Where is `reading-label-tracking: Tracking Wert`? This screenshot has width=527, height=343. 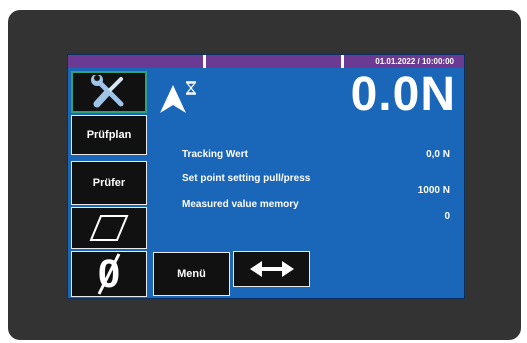
reading-label-tracking: Tracking Wert is located at coordinates (215, 154).